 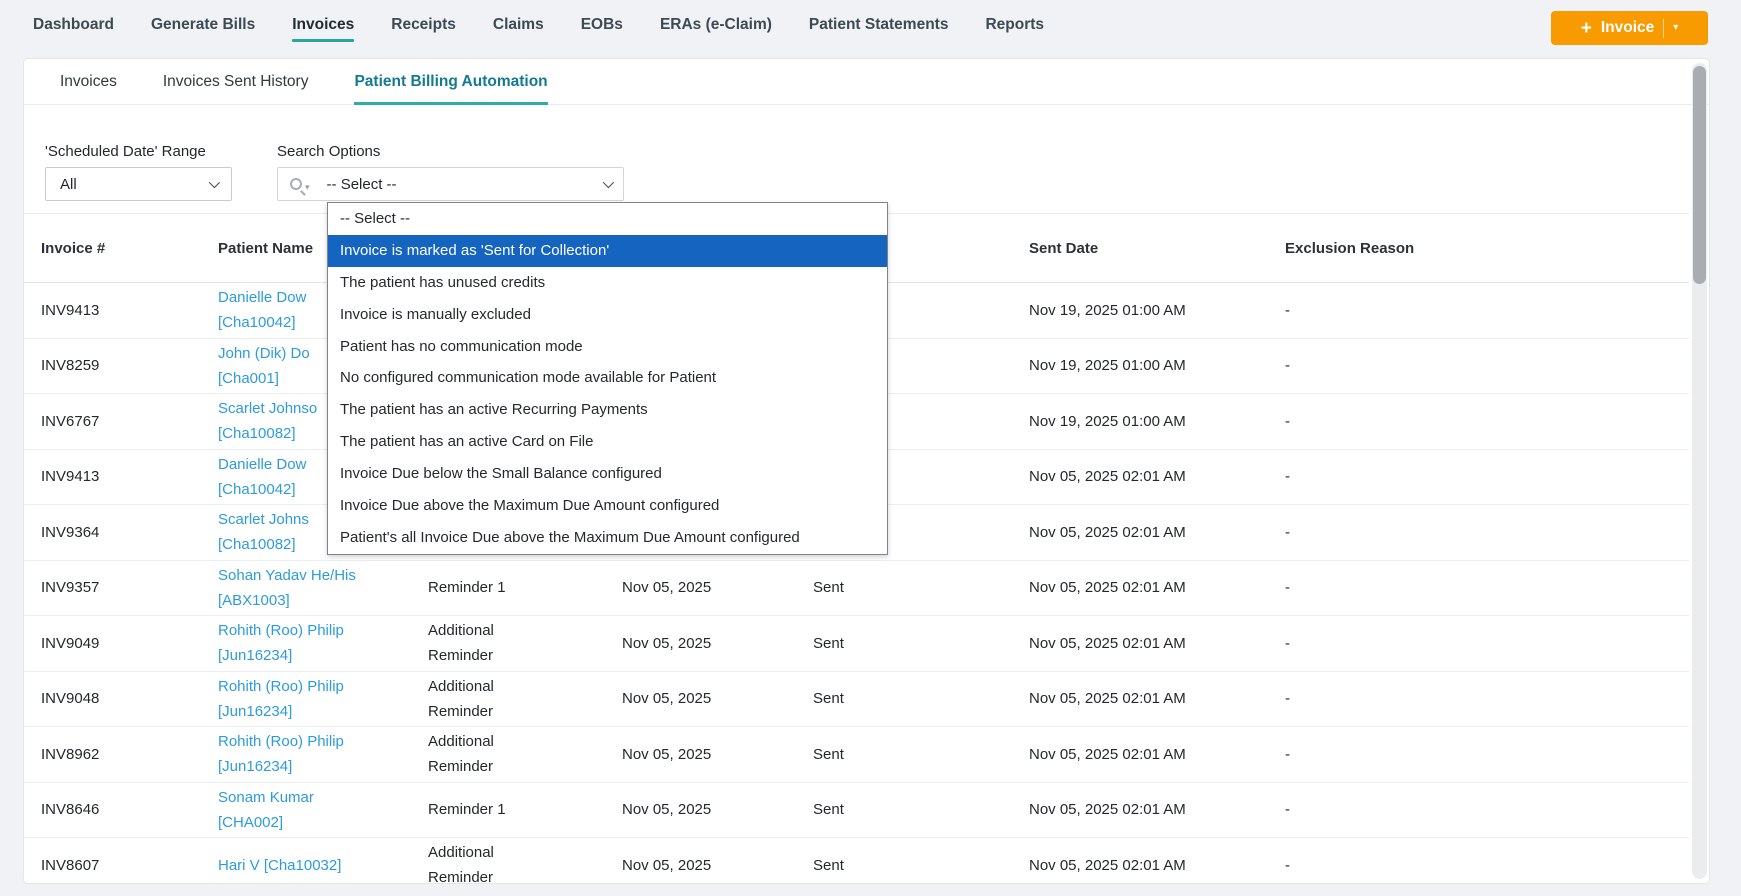 I want to click on invoice-number: INV9357, so click(x=70, y=588).